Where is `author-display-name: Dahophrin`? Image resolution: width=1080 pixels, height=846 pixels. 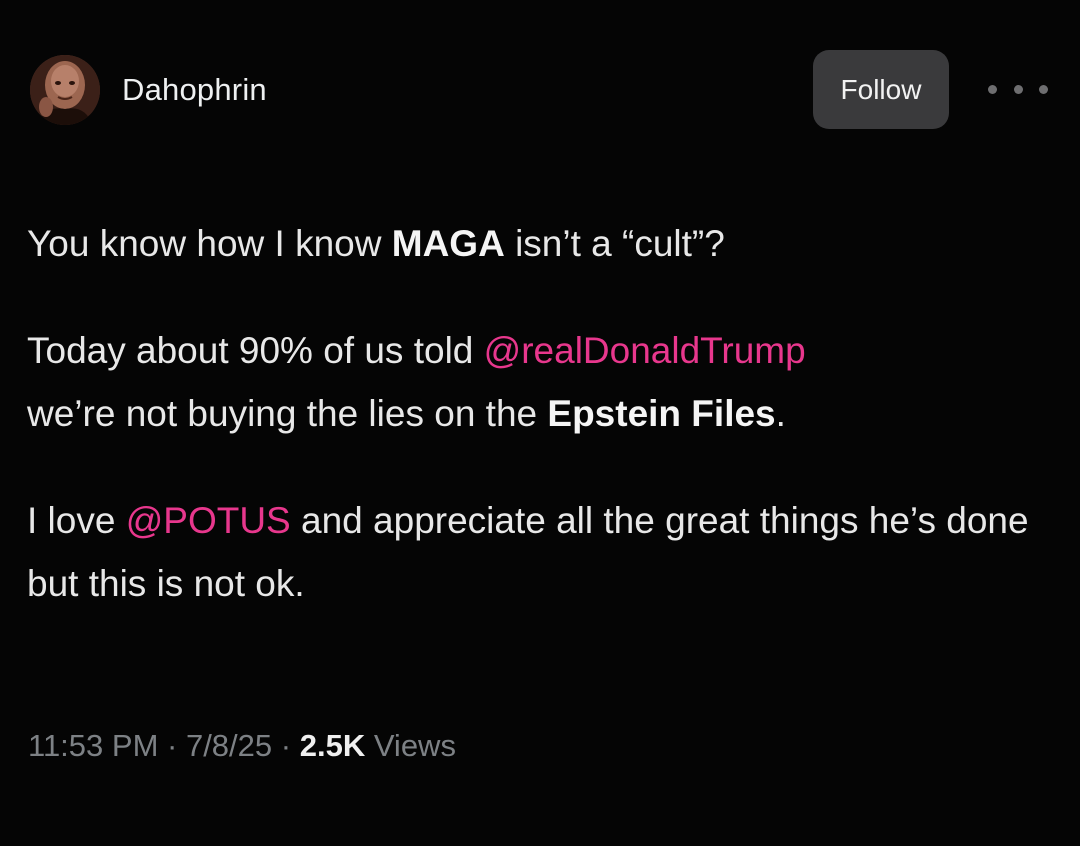
author-display-name: Dahophrin is located at coordinates (194, 90).